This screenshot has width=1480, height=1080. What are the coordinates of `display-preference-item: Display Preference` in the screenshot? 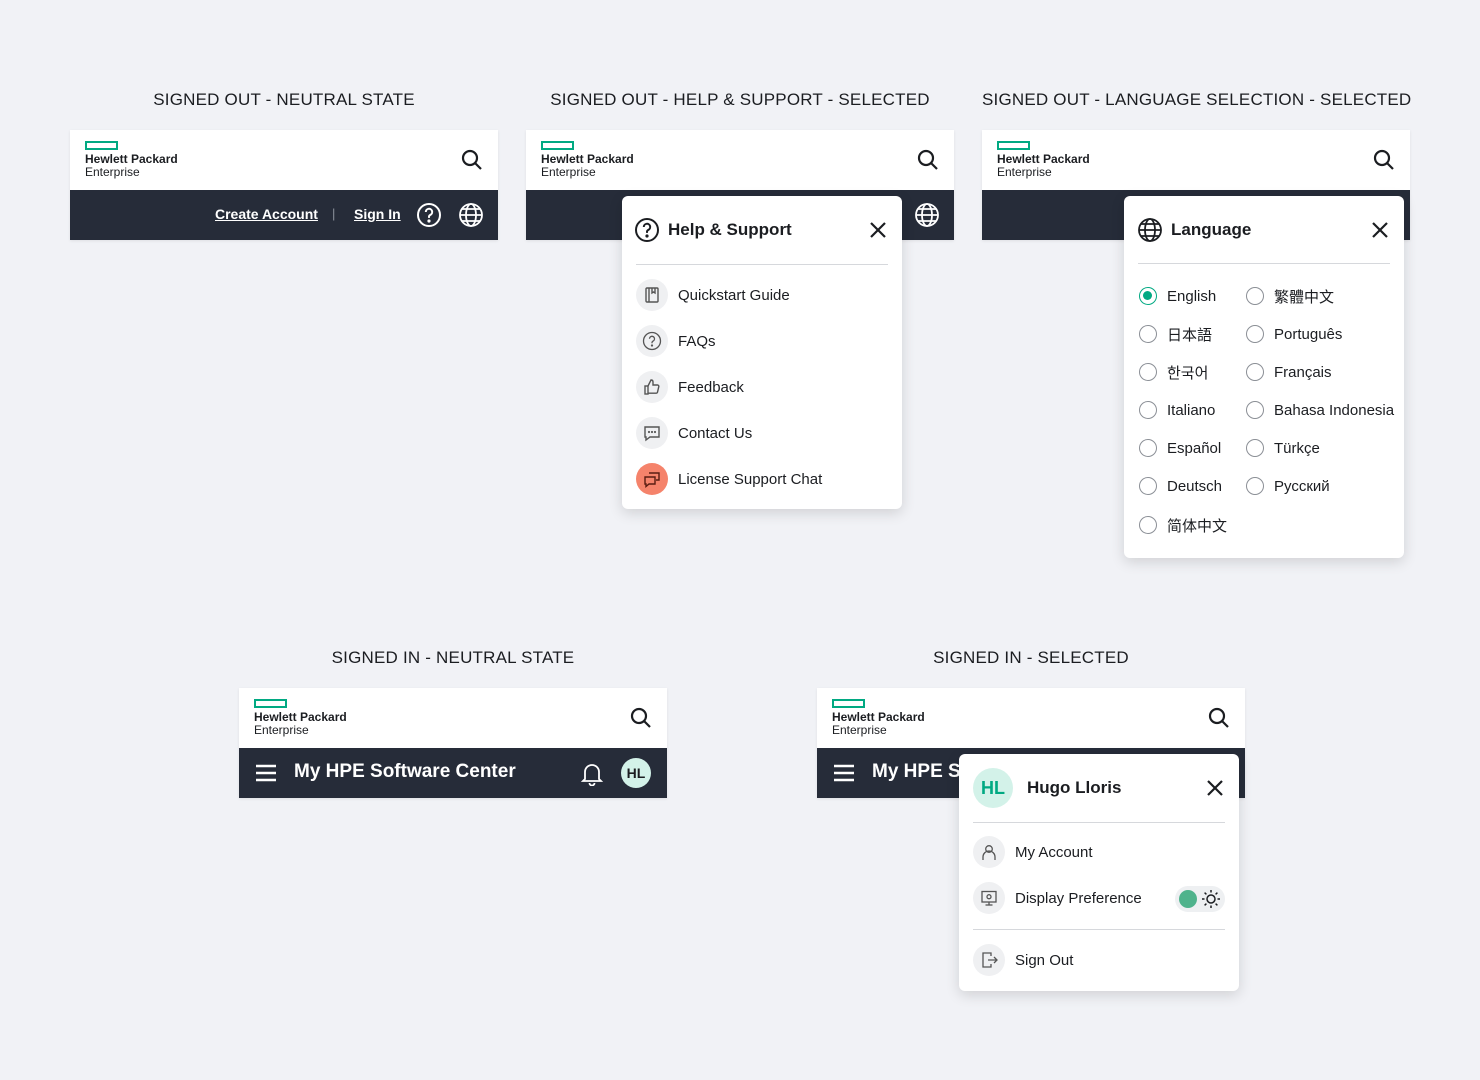 It's located at (1057, 898).